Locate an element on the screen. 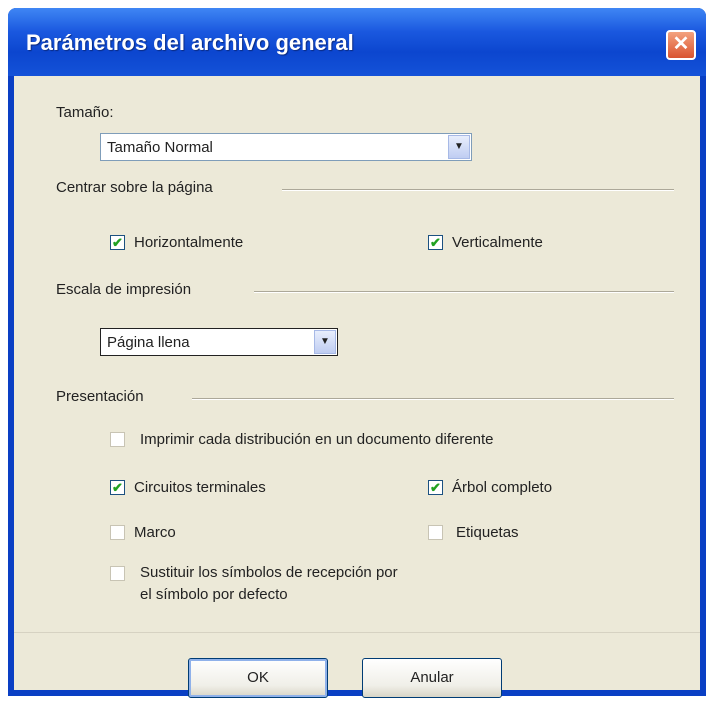 The width and height of the screenshot is (717, 706). full-tree-checkbox: ✔ is located at coordinates (435, 487).